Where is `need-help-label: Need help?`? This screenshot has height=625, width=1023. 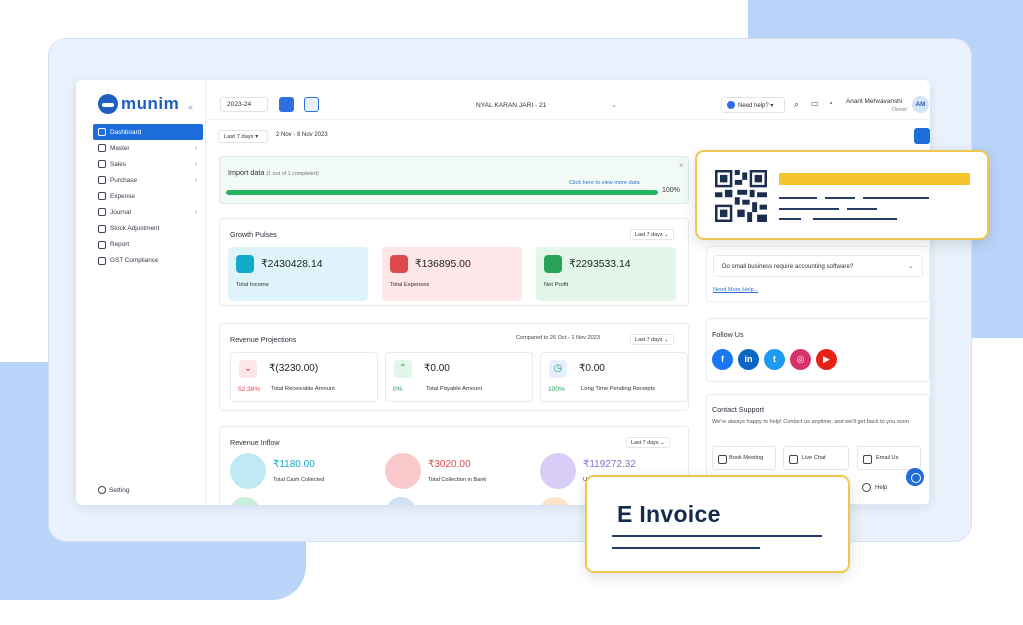 need-help-label: Need help? is located at coordinates (753, 106).